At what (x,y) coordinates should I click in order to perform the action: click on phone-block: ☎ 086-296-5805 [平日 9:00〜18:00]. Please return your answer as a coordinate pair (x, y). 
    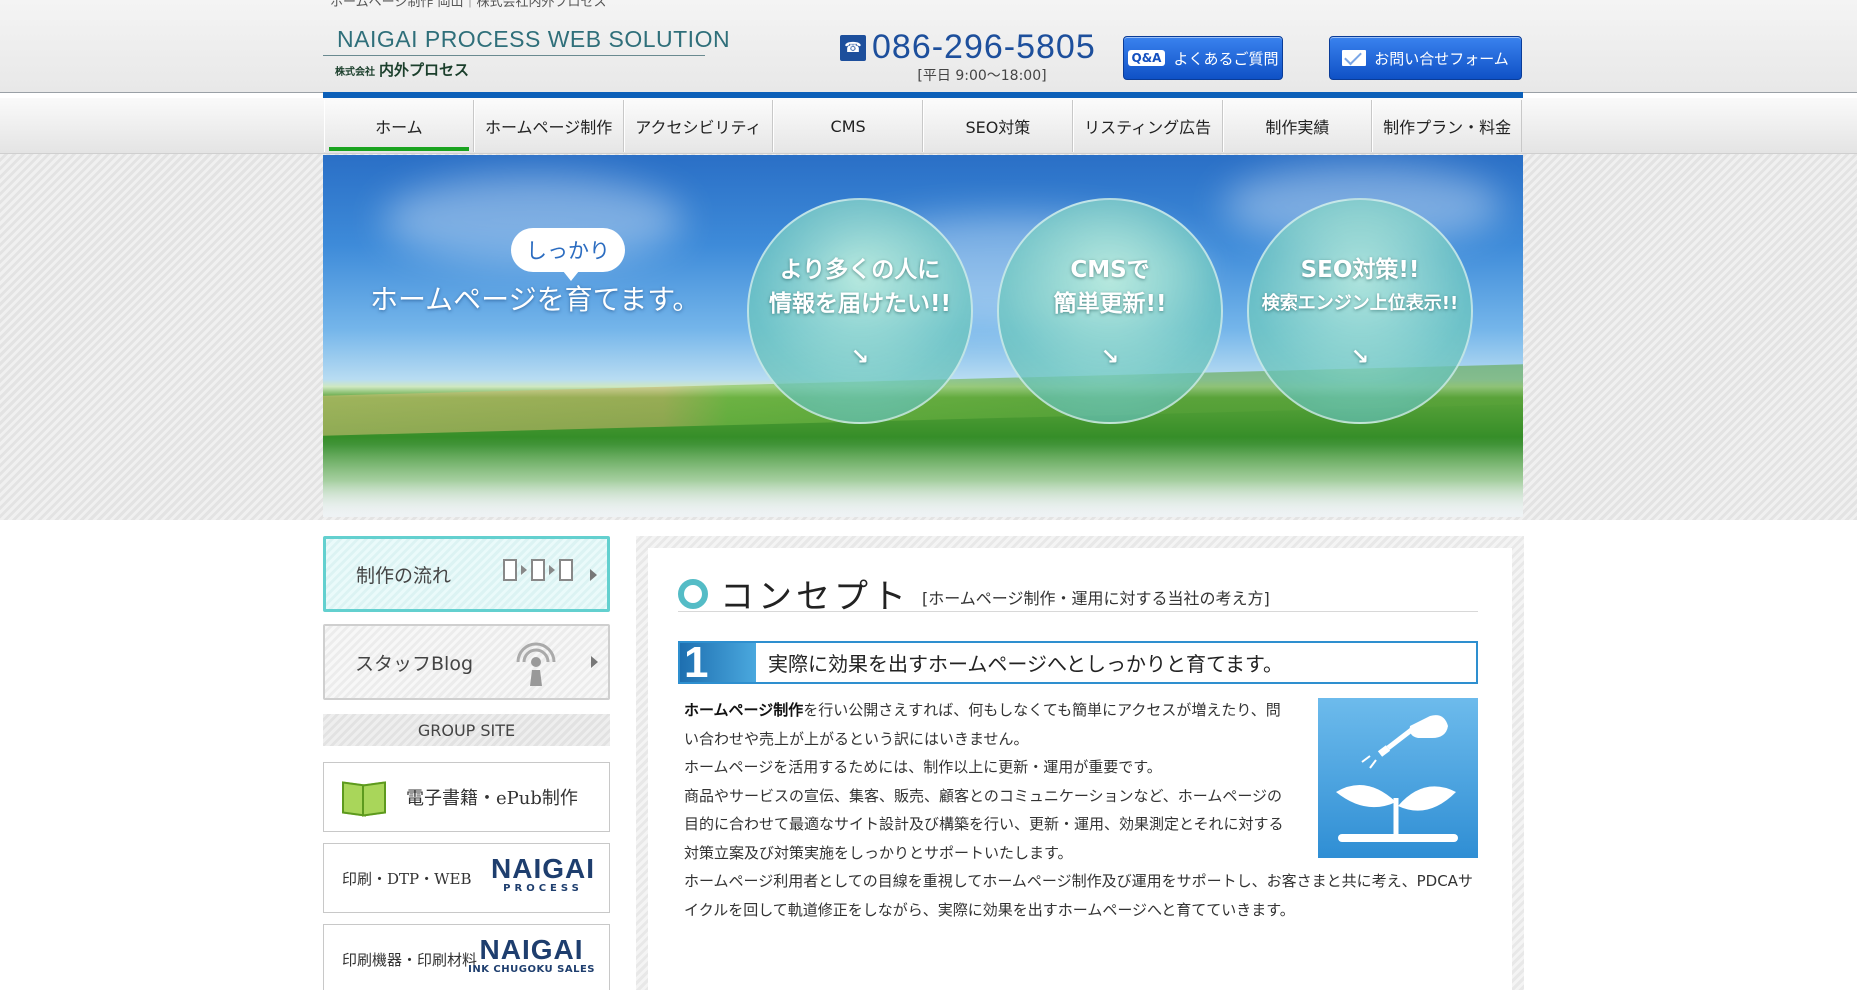
    Looking at the image, I should click on (970, 56).